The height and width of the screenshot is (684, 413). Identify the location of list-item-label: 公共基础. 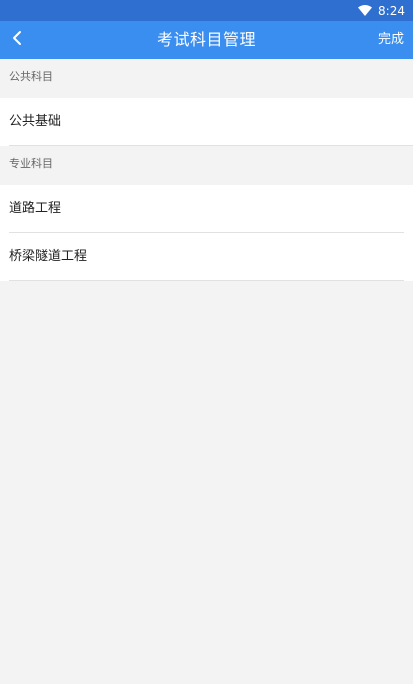
(35, 121).